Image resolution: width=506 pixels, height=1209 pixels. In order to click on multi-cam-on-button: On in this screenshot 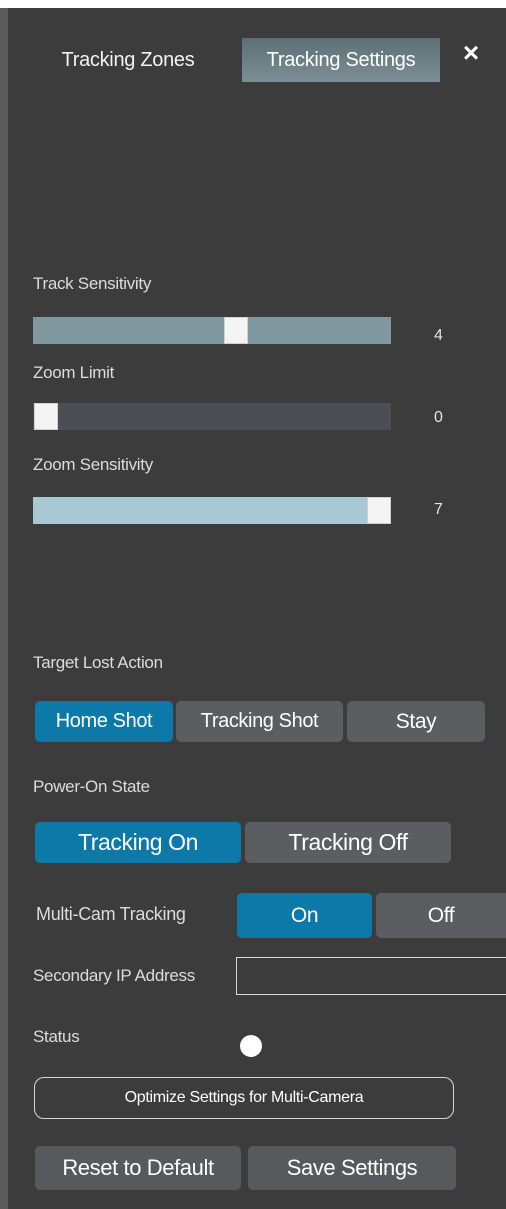, I will do `click(304, 915)`.